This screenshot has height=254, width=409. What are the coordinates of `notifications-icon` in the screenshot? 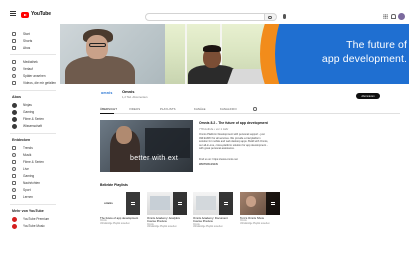 It's located at (393, 16).